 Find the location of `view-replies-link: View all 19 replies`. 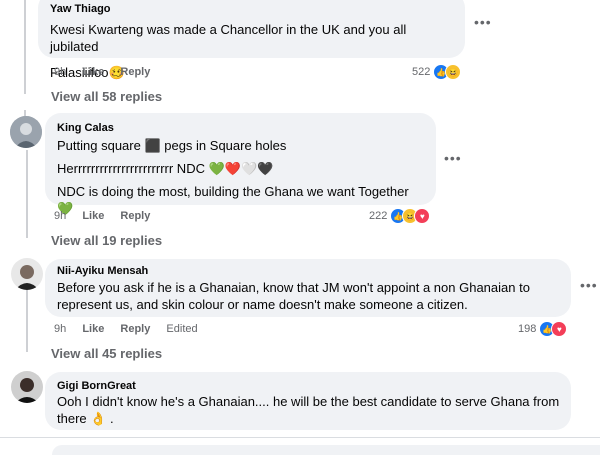

view-replies-link: View all 19 replies is located at coordinates (106, 240).